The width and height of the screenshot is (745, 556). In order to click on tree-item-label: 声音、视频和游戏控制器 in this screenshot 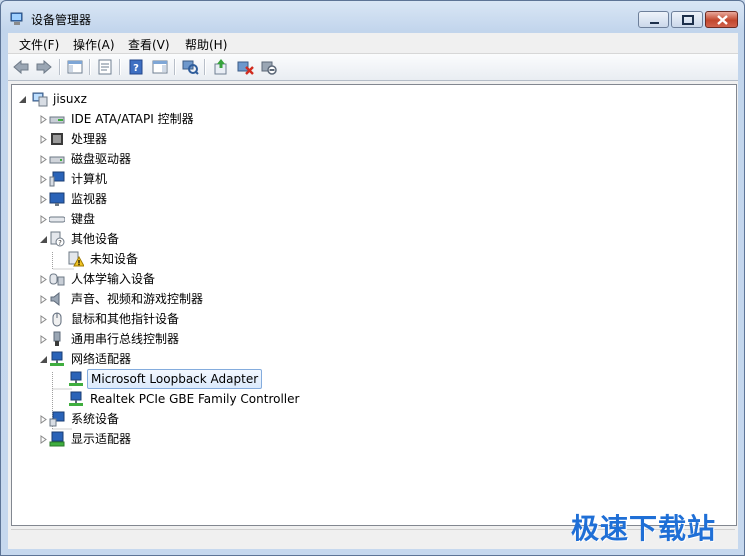, I will do `click(137, 299)`.